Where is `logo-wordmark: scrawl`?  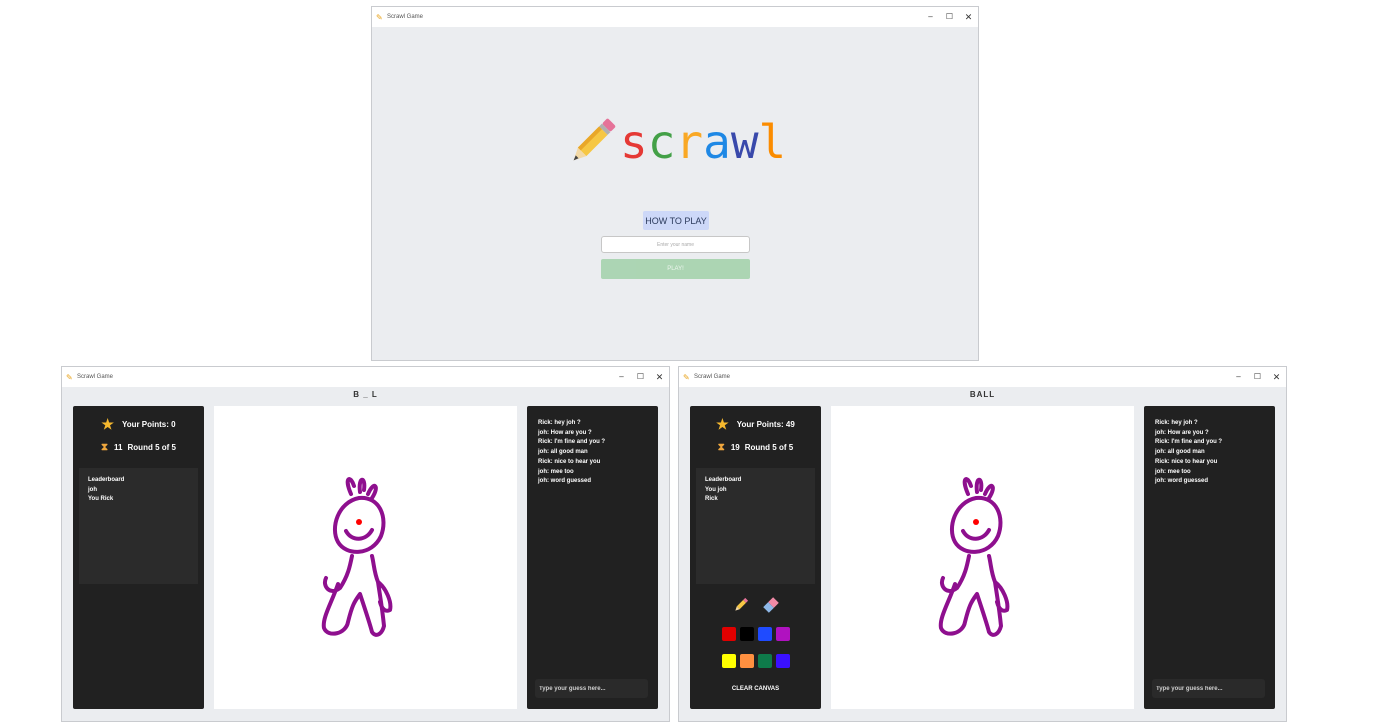
logo-wordmark: scrawl is located at coordinates (703, 142).